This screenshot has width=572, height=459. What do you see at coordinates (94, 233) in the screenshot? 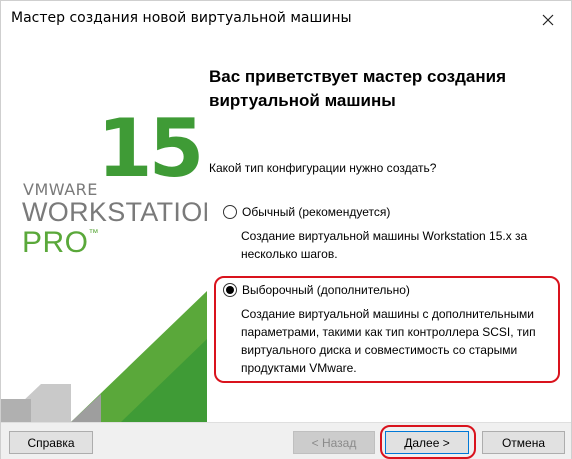
I see `trademark-symbol: ™` at bounding box center [94, 233].